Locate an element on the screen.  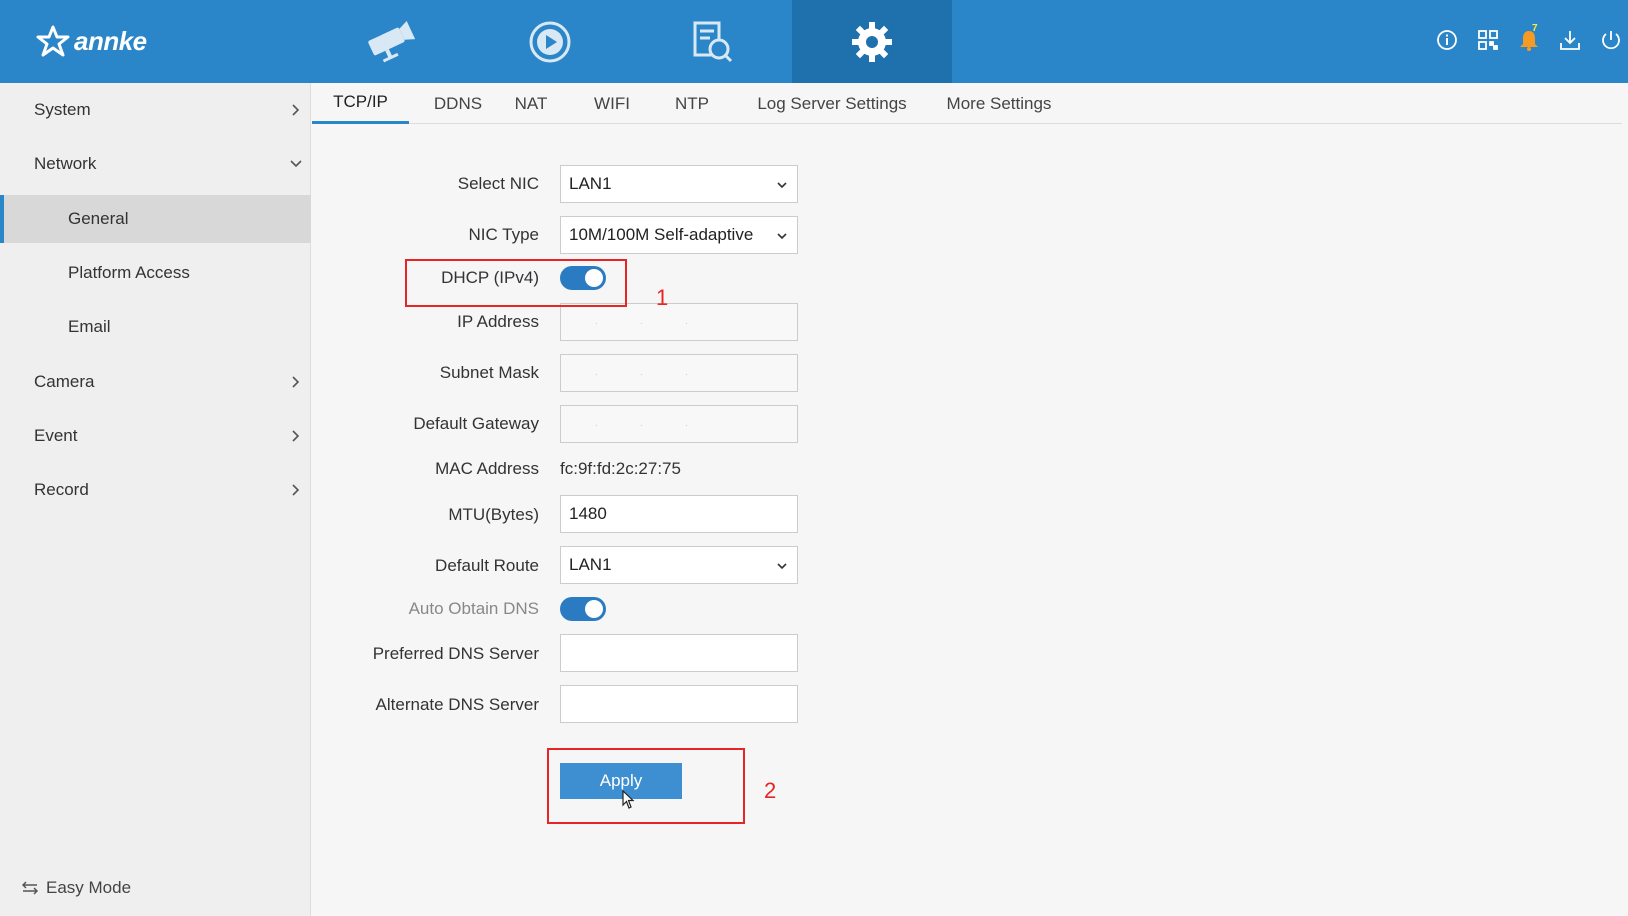
mtu-value: 1480 is located at coordinates (588, 513).